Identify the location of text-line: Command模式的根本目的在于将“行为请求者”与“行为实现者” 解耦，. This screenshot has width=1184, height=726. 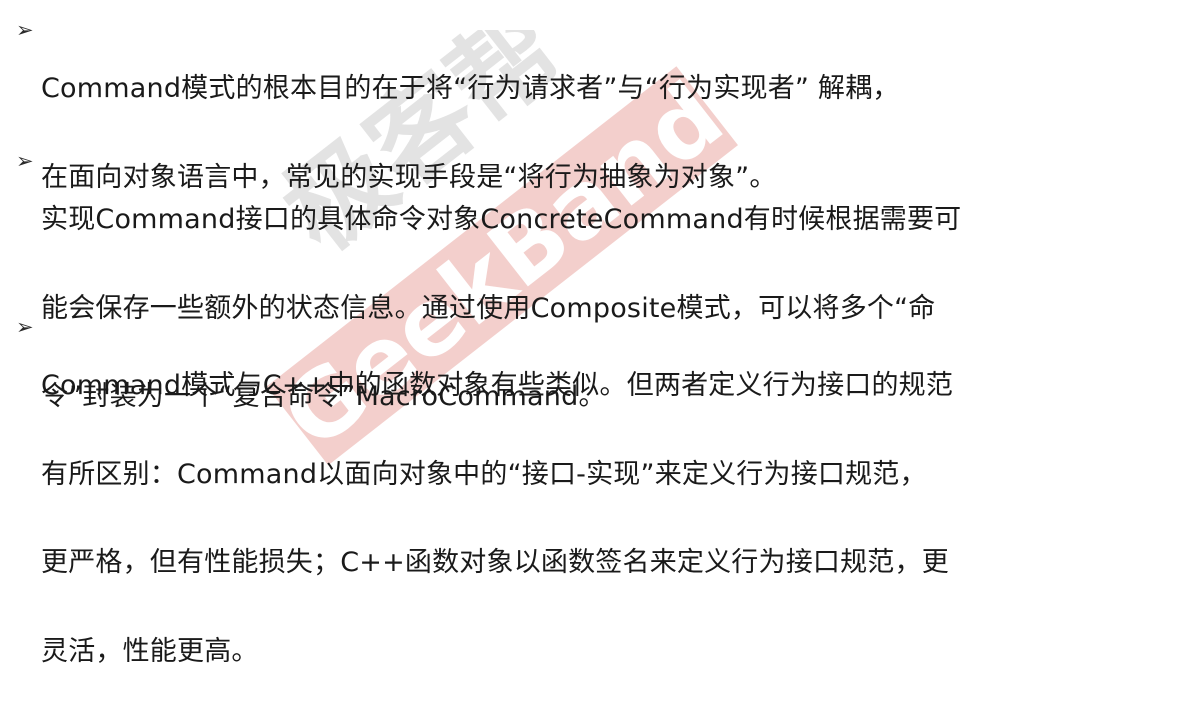
(470, 88).